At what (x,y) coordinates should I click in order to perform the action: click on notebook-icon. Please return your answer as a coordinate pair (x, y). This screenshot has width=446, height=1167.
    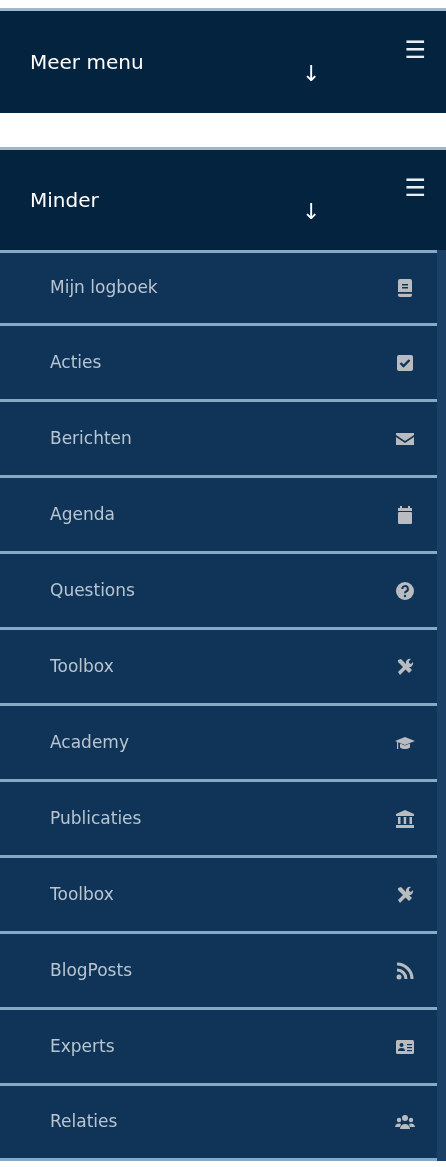
    Looking at the image, I should click on (405, 288).